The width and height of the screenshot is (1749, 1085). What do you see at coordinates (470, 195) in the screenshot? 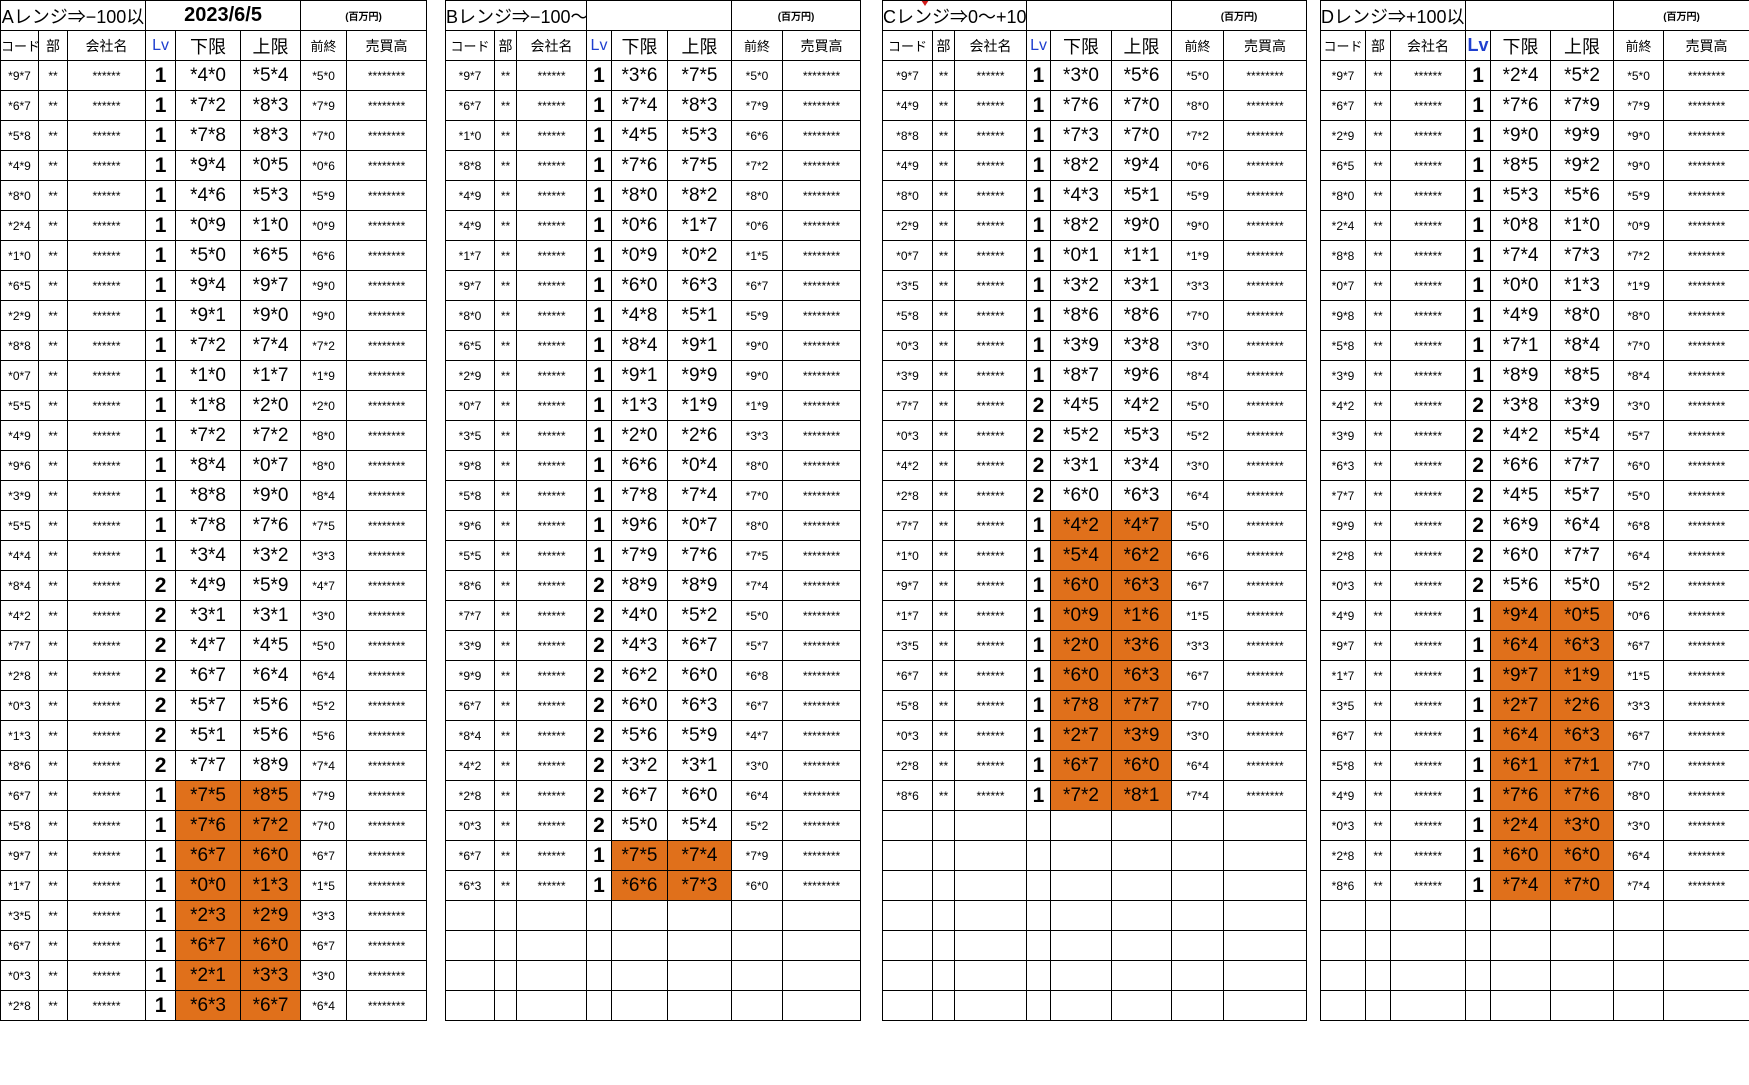
I see `cell-code: *4*9` at bounding box center [470, 195].